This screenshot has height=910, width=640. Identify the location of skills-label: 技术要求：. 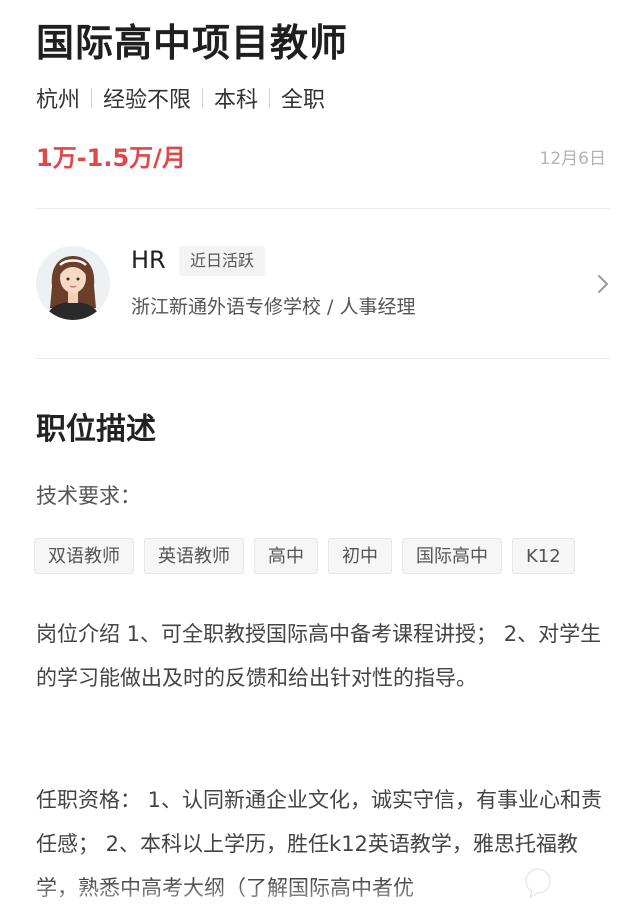
(88, 496).